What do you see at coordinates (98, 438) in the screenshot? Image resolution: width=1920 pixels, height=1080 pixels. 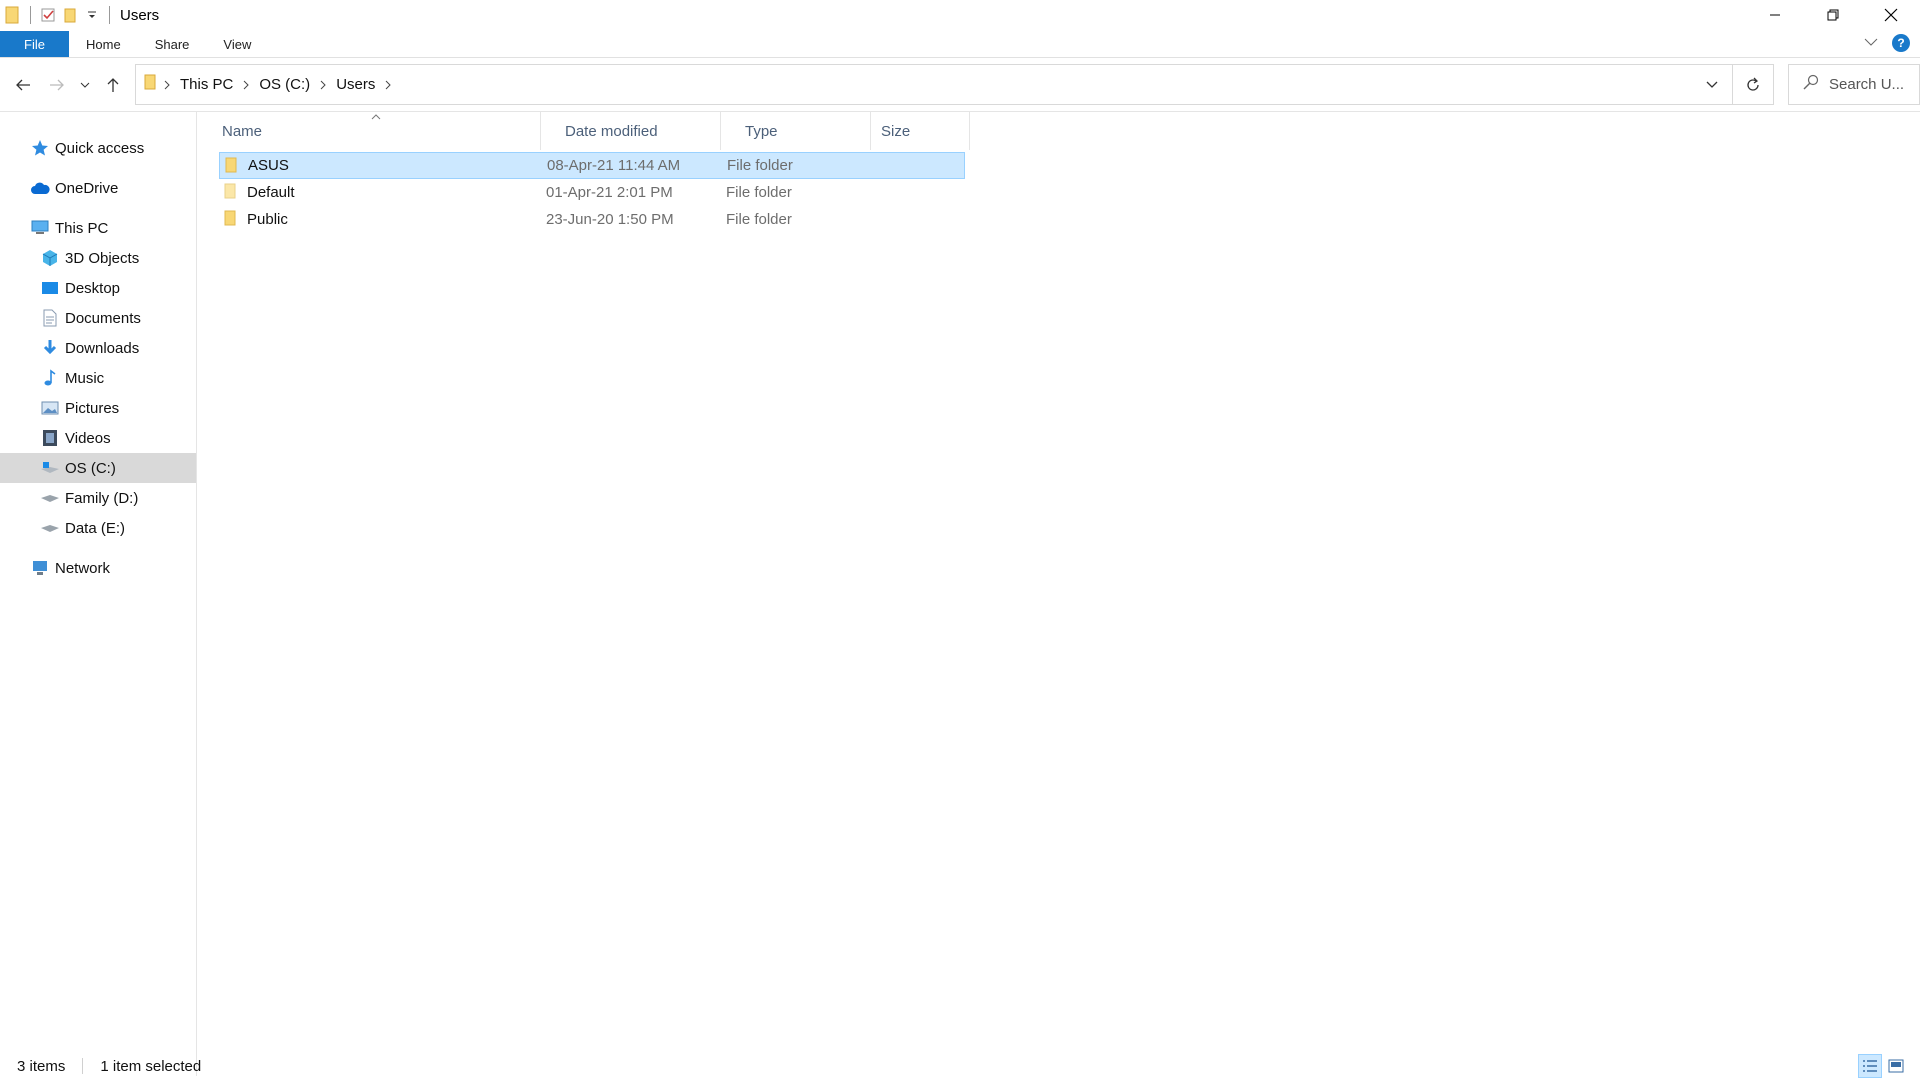 I see `sidebar-item-videos: Videos` at bounding box center [98, 438].